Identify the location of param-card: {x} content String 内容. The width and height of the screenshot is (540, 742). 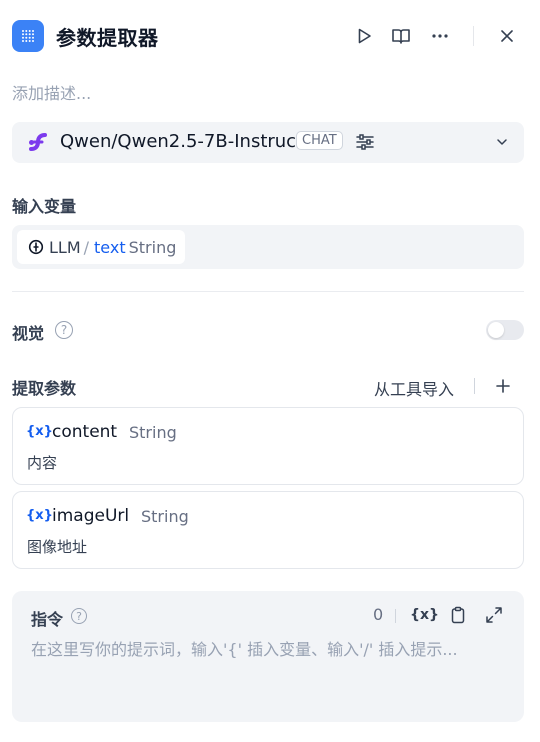
(268, 446).